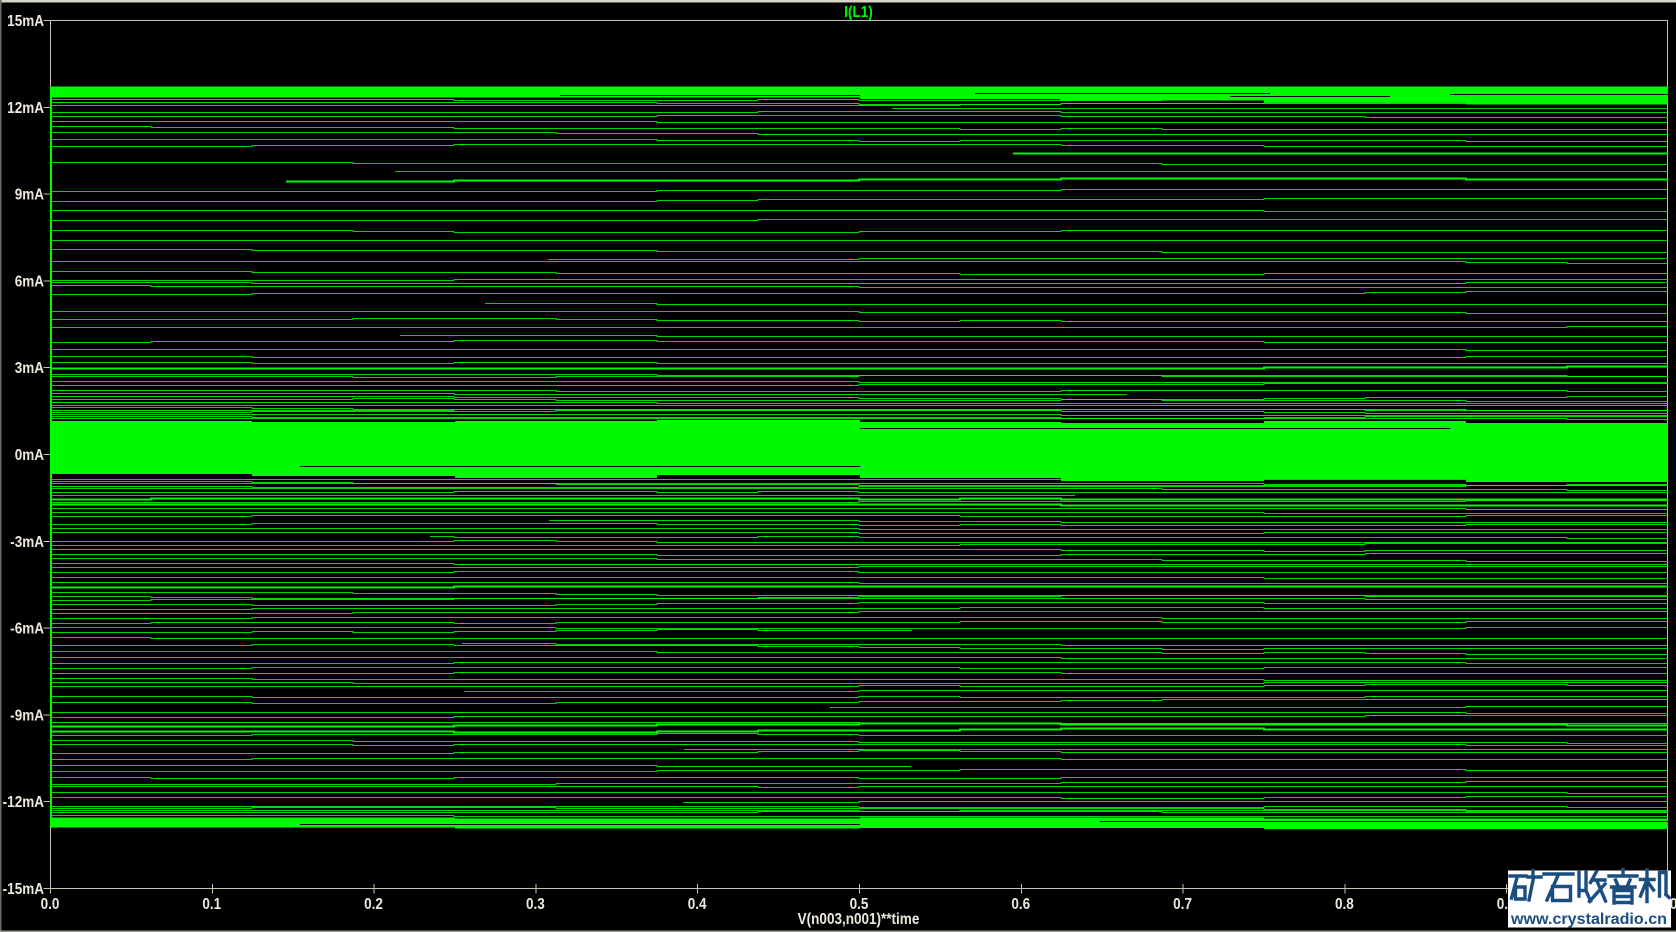  Describe the element at coordinates (24, 889) in the screenshot. I see `svg-text: -15mA` at that location.